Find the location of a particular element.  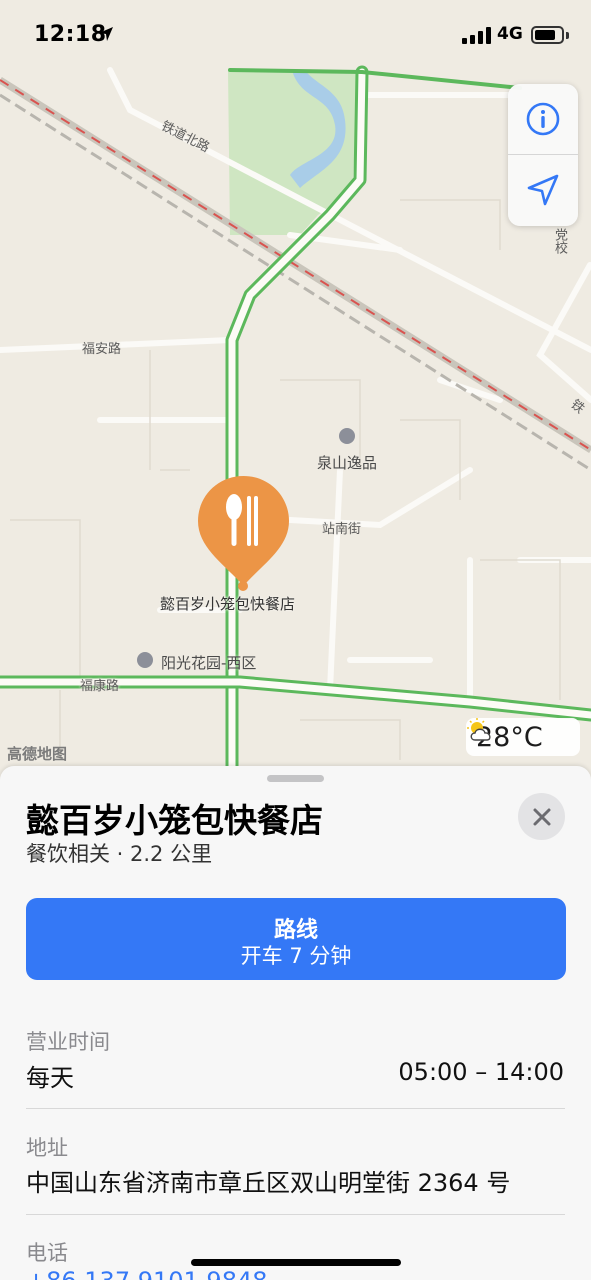

signal-strength-icon is located at coordinates (477, 35).